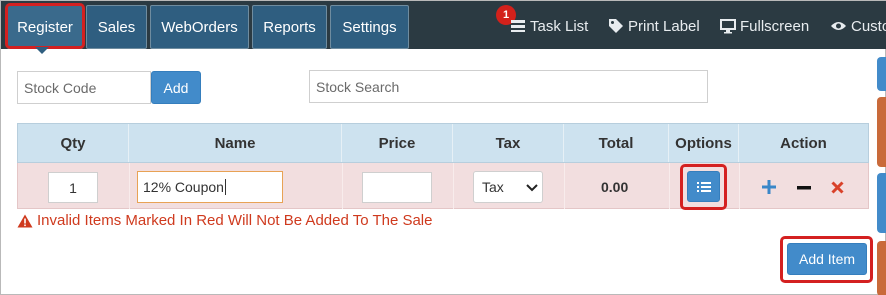 This screenshot has height=295, width=886. I want to click on tax-selected-value: Tax, so click(493, 187).